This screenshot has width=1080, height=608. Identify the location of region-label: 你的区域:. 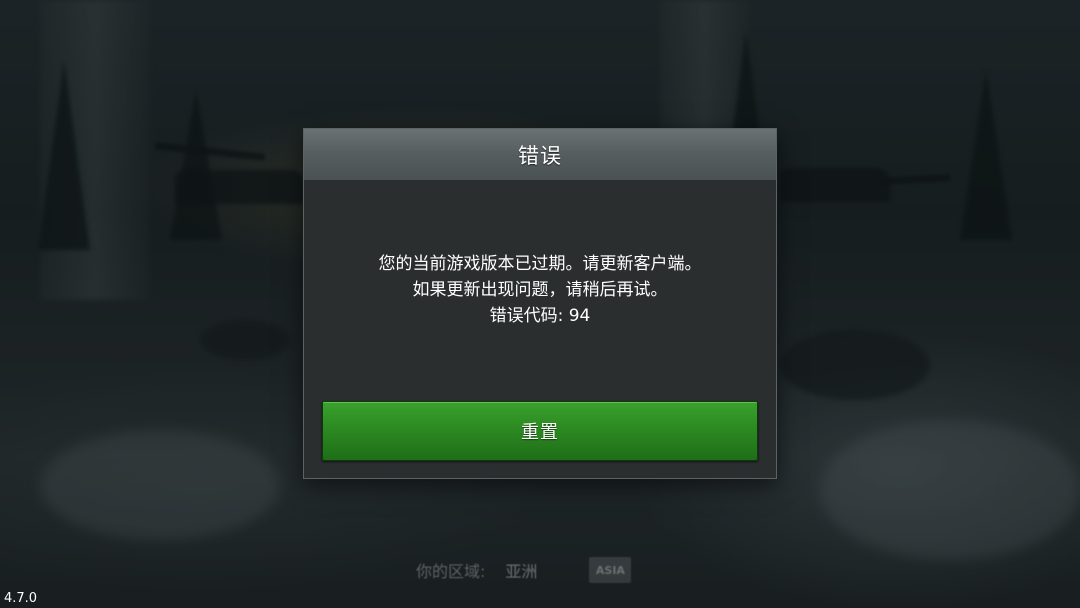
(451, 571).